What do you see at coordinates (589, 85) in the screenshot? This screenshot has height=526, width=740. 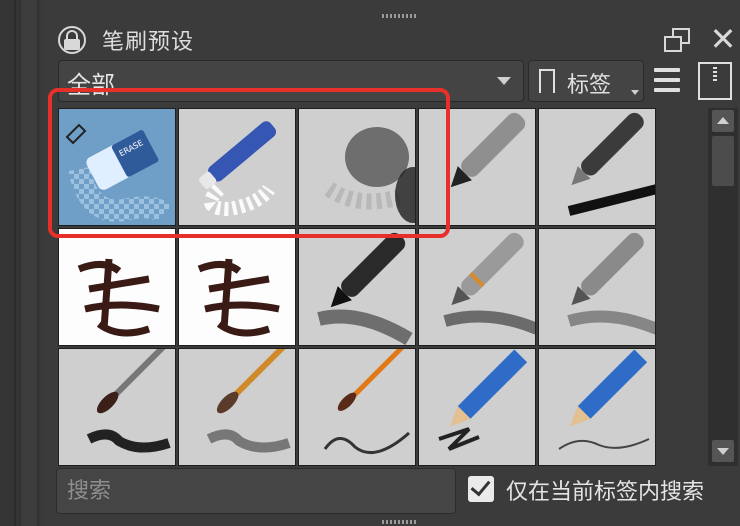 I see `tag-button-label: 标签` at bounding box center [589, 85].